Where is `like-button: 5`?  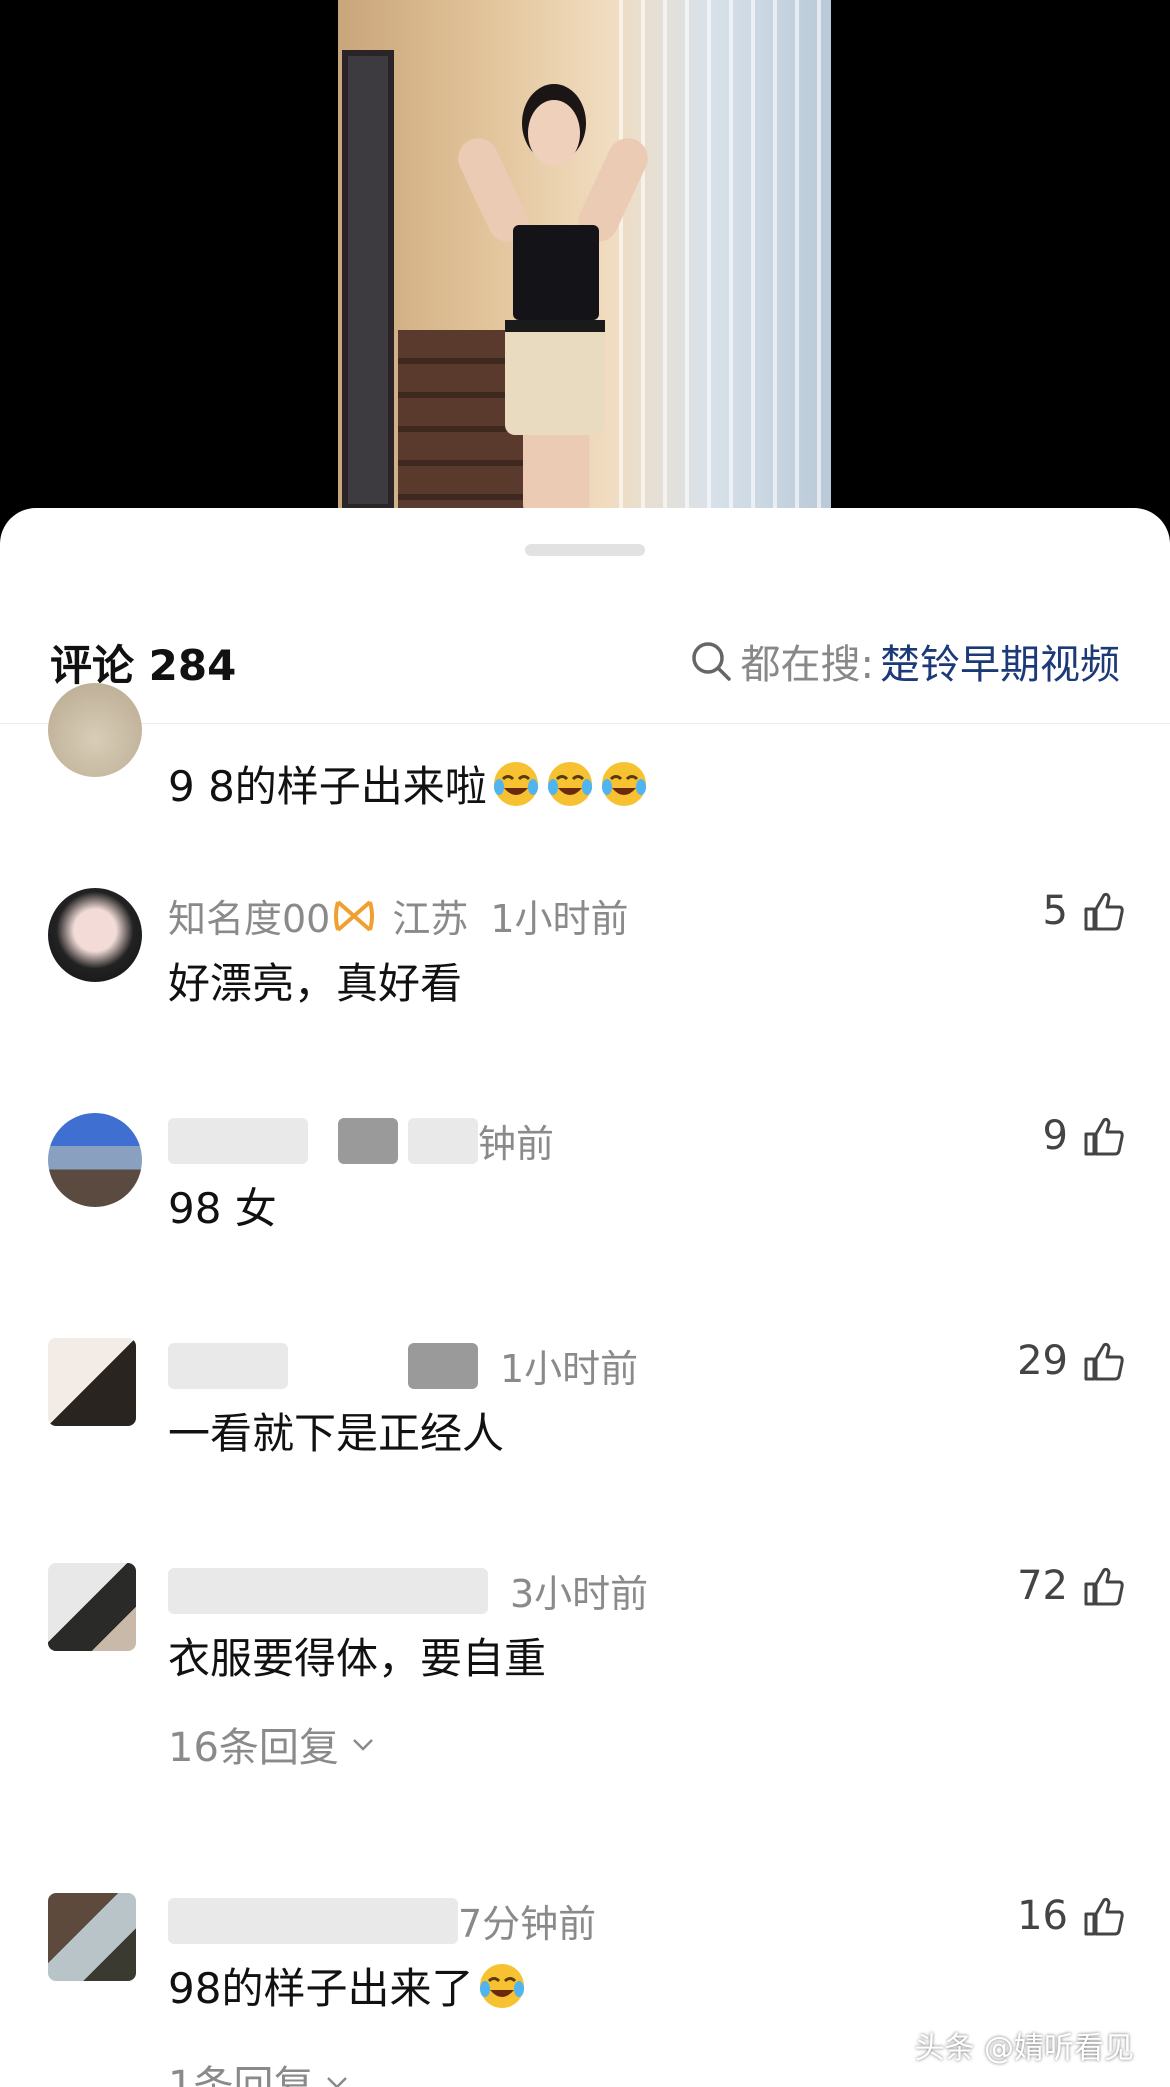
like-button: 5 is located at coordinates (1084, 911).